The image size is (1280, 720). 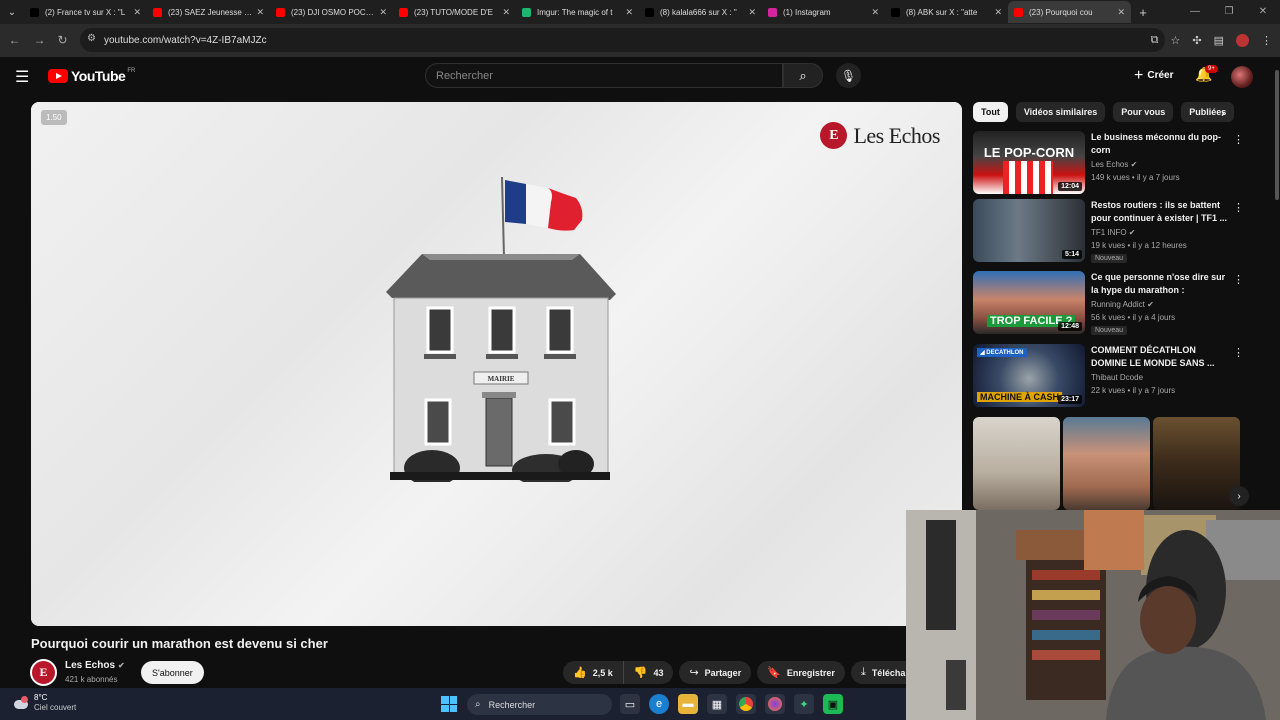 I want to click on browser-tab: (2) France tv sur X : "L ✕, so click(x=85, y=12).